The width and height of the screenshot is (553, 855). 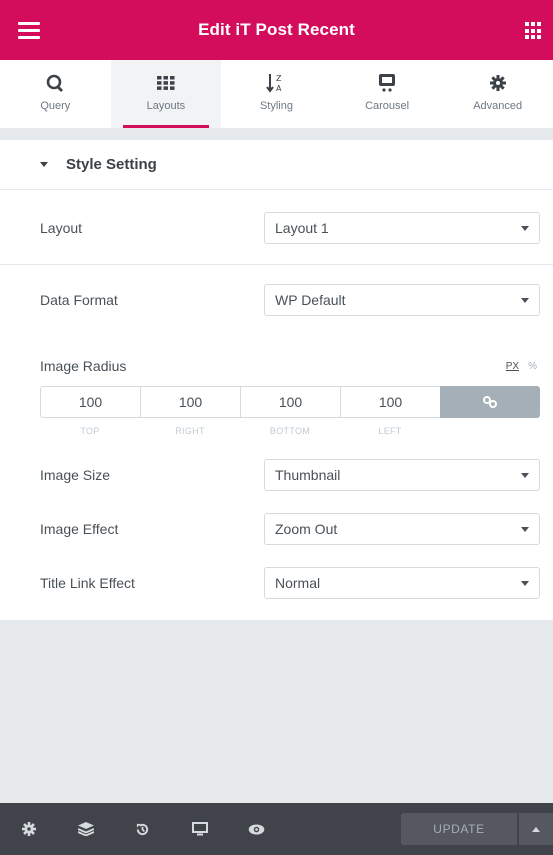 I want to click on control-image-radius-header: Image Radius PX %, so click(x=276, y=368).